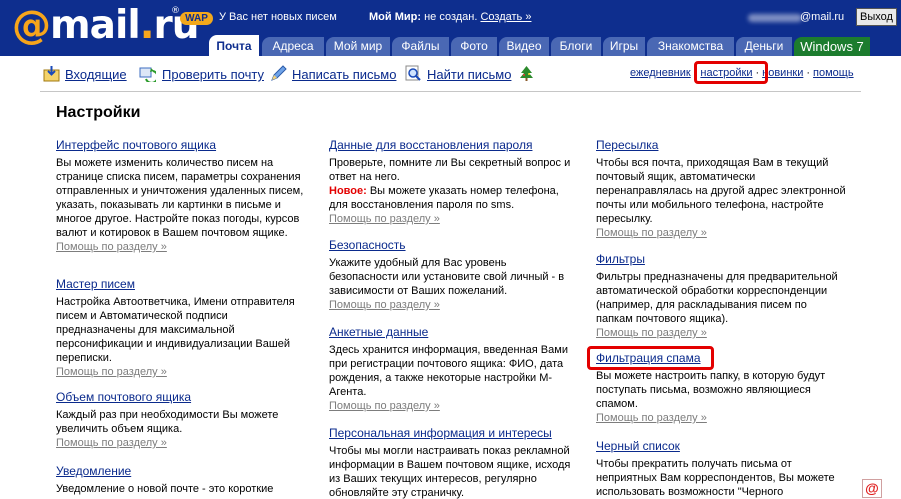 The image size is (901, 499). I want to click on check-mail-link: Проверить почту, so click(213, 75).